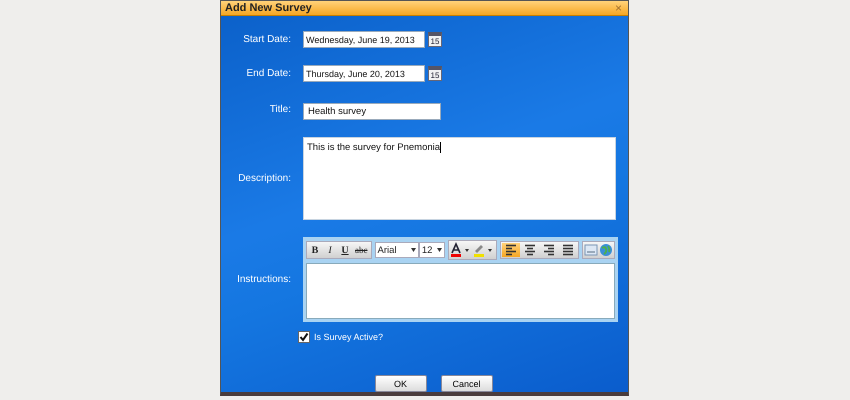  I want to click on checkbox-label: Is Survey Active?, so click(349, 337).